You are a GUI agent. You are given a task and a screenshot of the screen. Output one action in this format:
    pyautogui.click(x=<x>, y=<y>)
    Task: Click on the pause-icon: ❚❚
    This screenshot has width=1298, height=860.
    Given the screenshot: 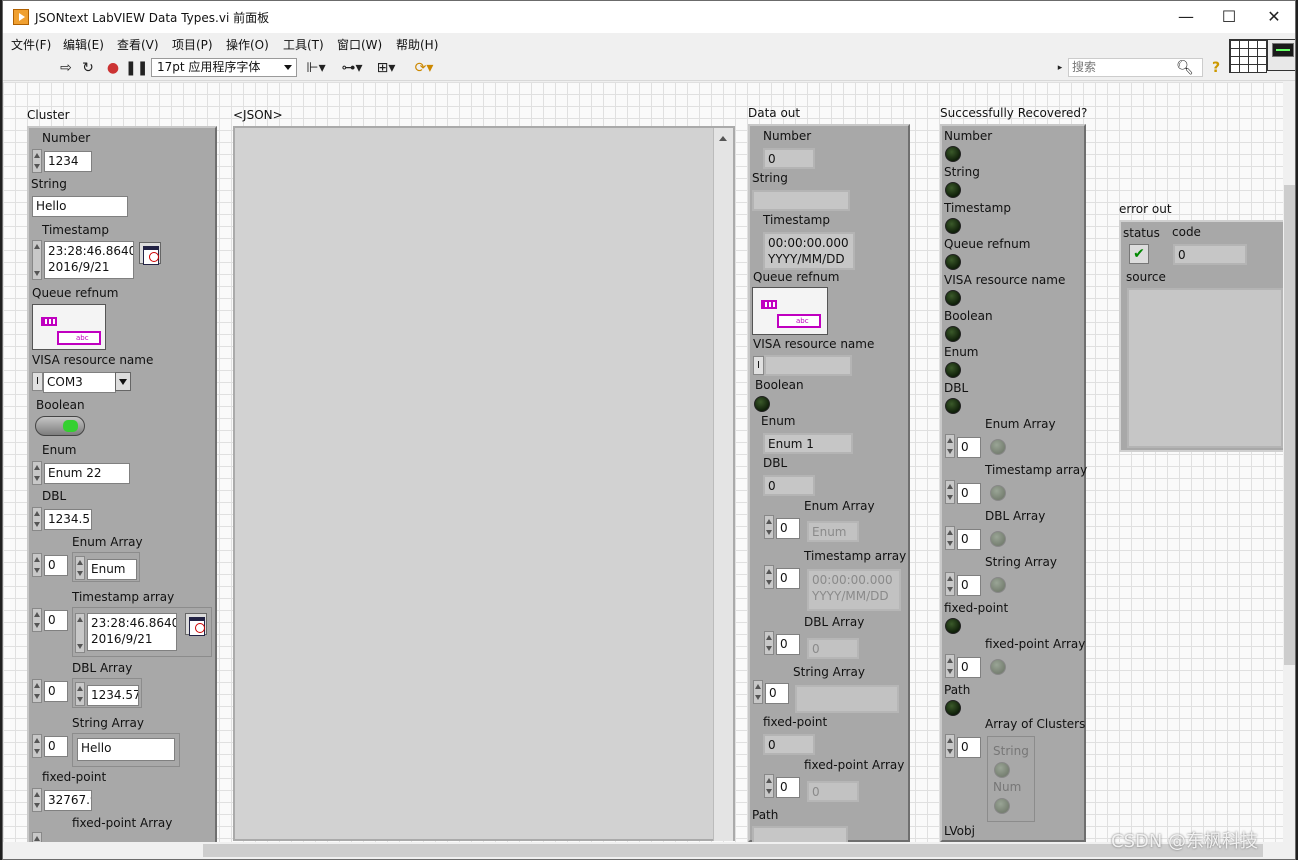 What is the action you would take?
    pyautogui.click(x=136, y=68)
    